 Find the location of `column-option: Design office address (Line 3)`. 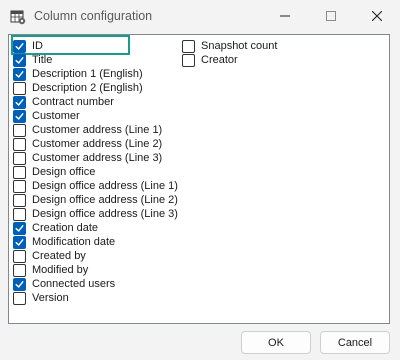

column-option: Design office address (Line 3) is located at coordinates (95, 214).